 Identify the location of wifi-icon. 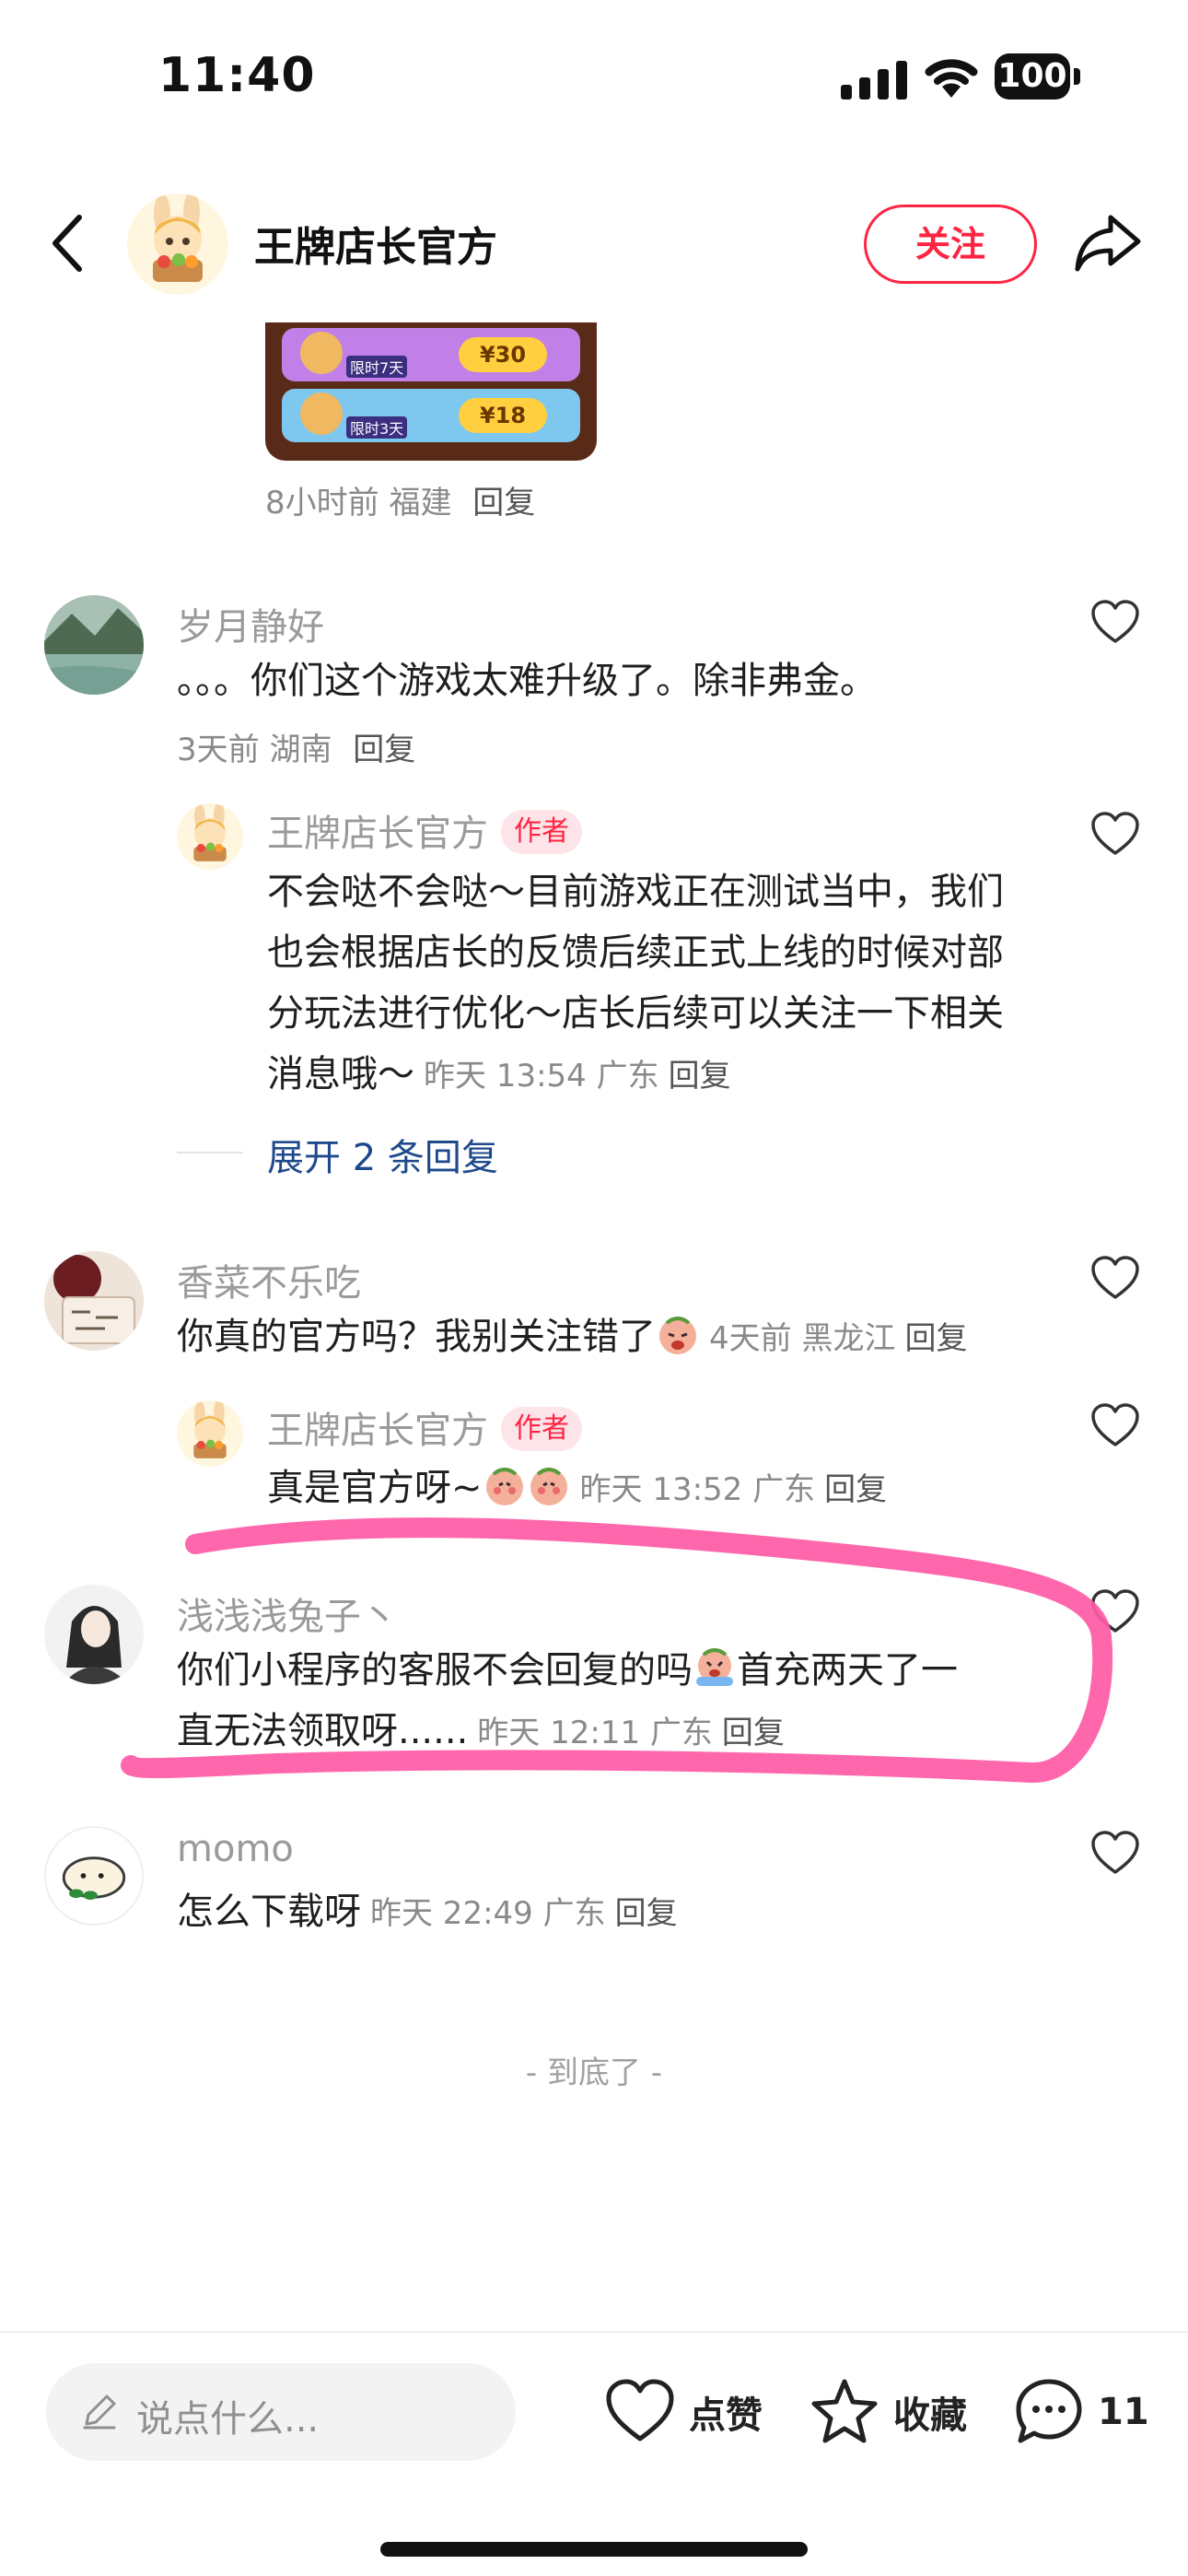
(951, 78).